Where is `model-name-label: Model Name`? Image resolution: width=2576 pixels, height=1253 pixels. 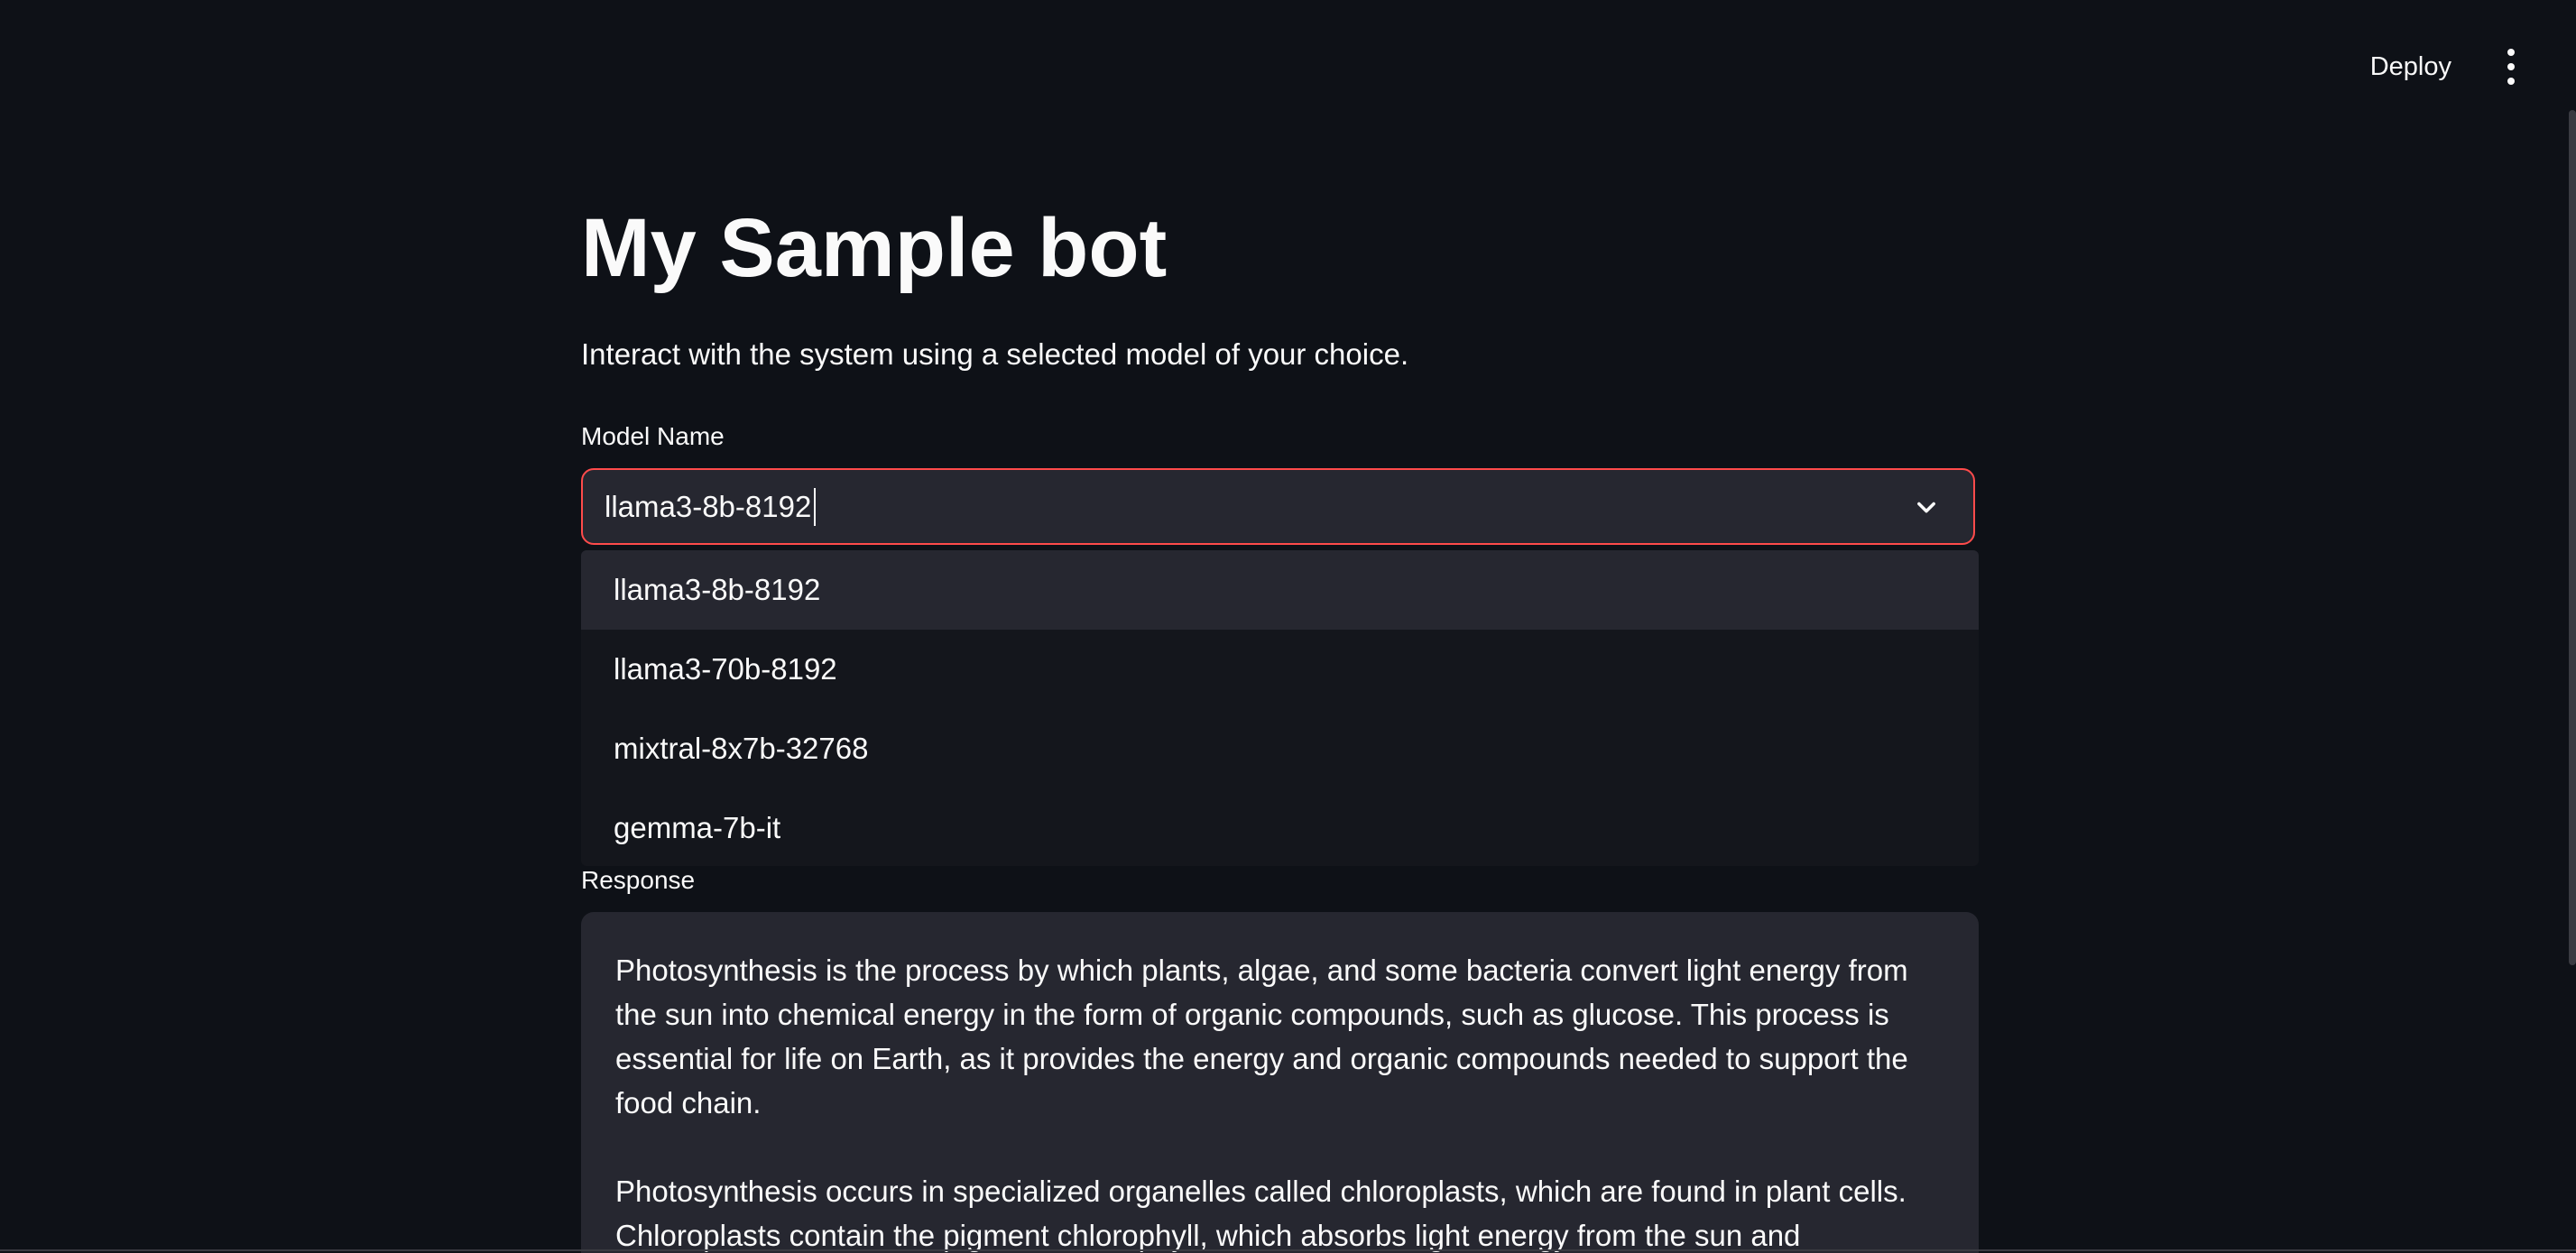 model-name-label: Model Name is located at coordinates (653, 436).